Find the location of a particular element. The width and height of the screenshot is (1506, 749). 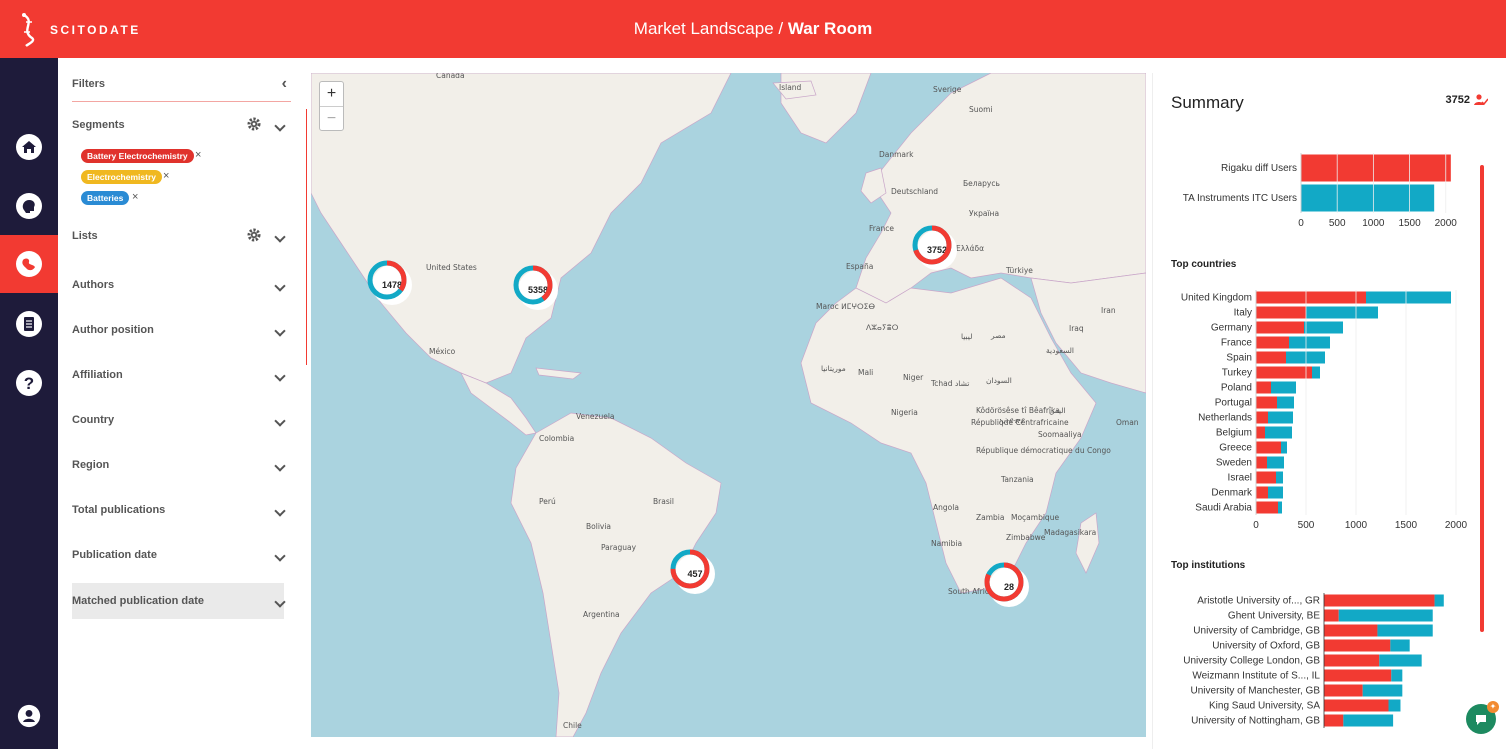

nav-home is located at coordinates (29, 147).